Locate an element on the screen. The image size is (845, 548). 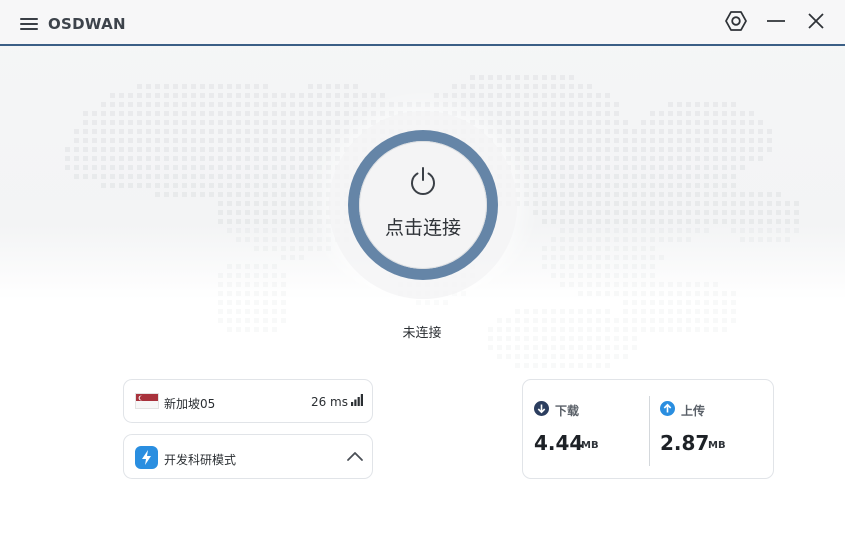
settings-button is located at coordinates (736, 21).